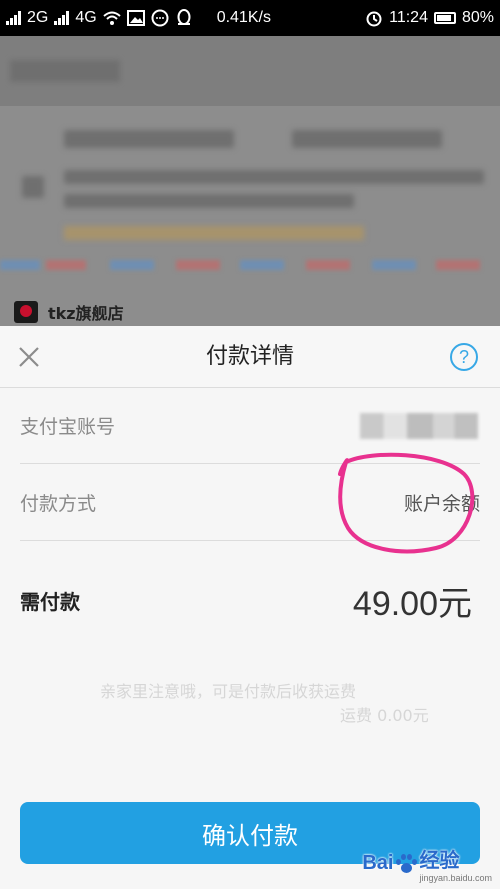 The image size is (500, 889). What do you see at coordinates (439, 861) in the screenshot?
I see `watermark-suffix: 经验` at bounding box center [439, 861].